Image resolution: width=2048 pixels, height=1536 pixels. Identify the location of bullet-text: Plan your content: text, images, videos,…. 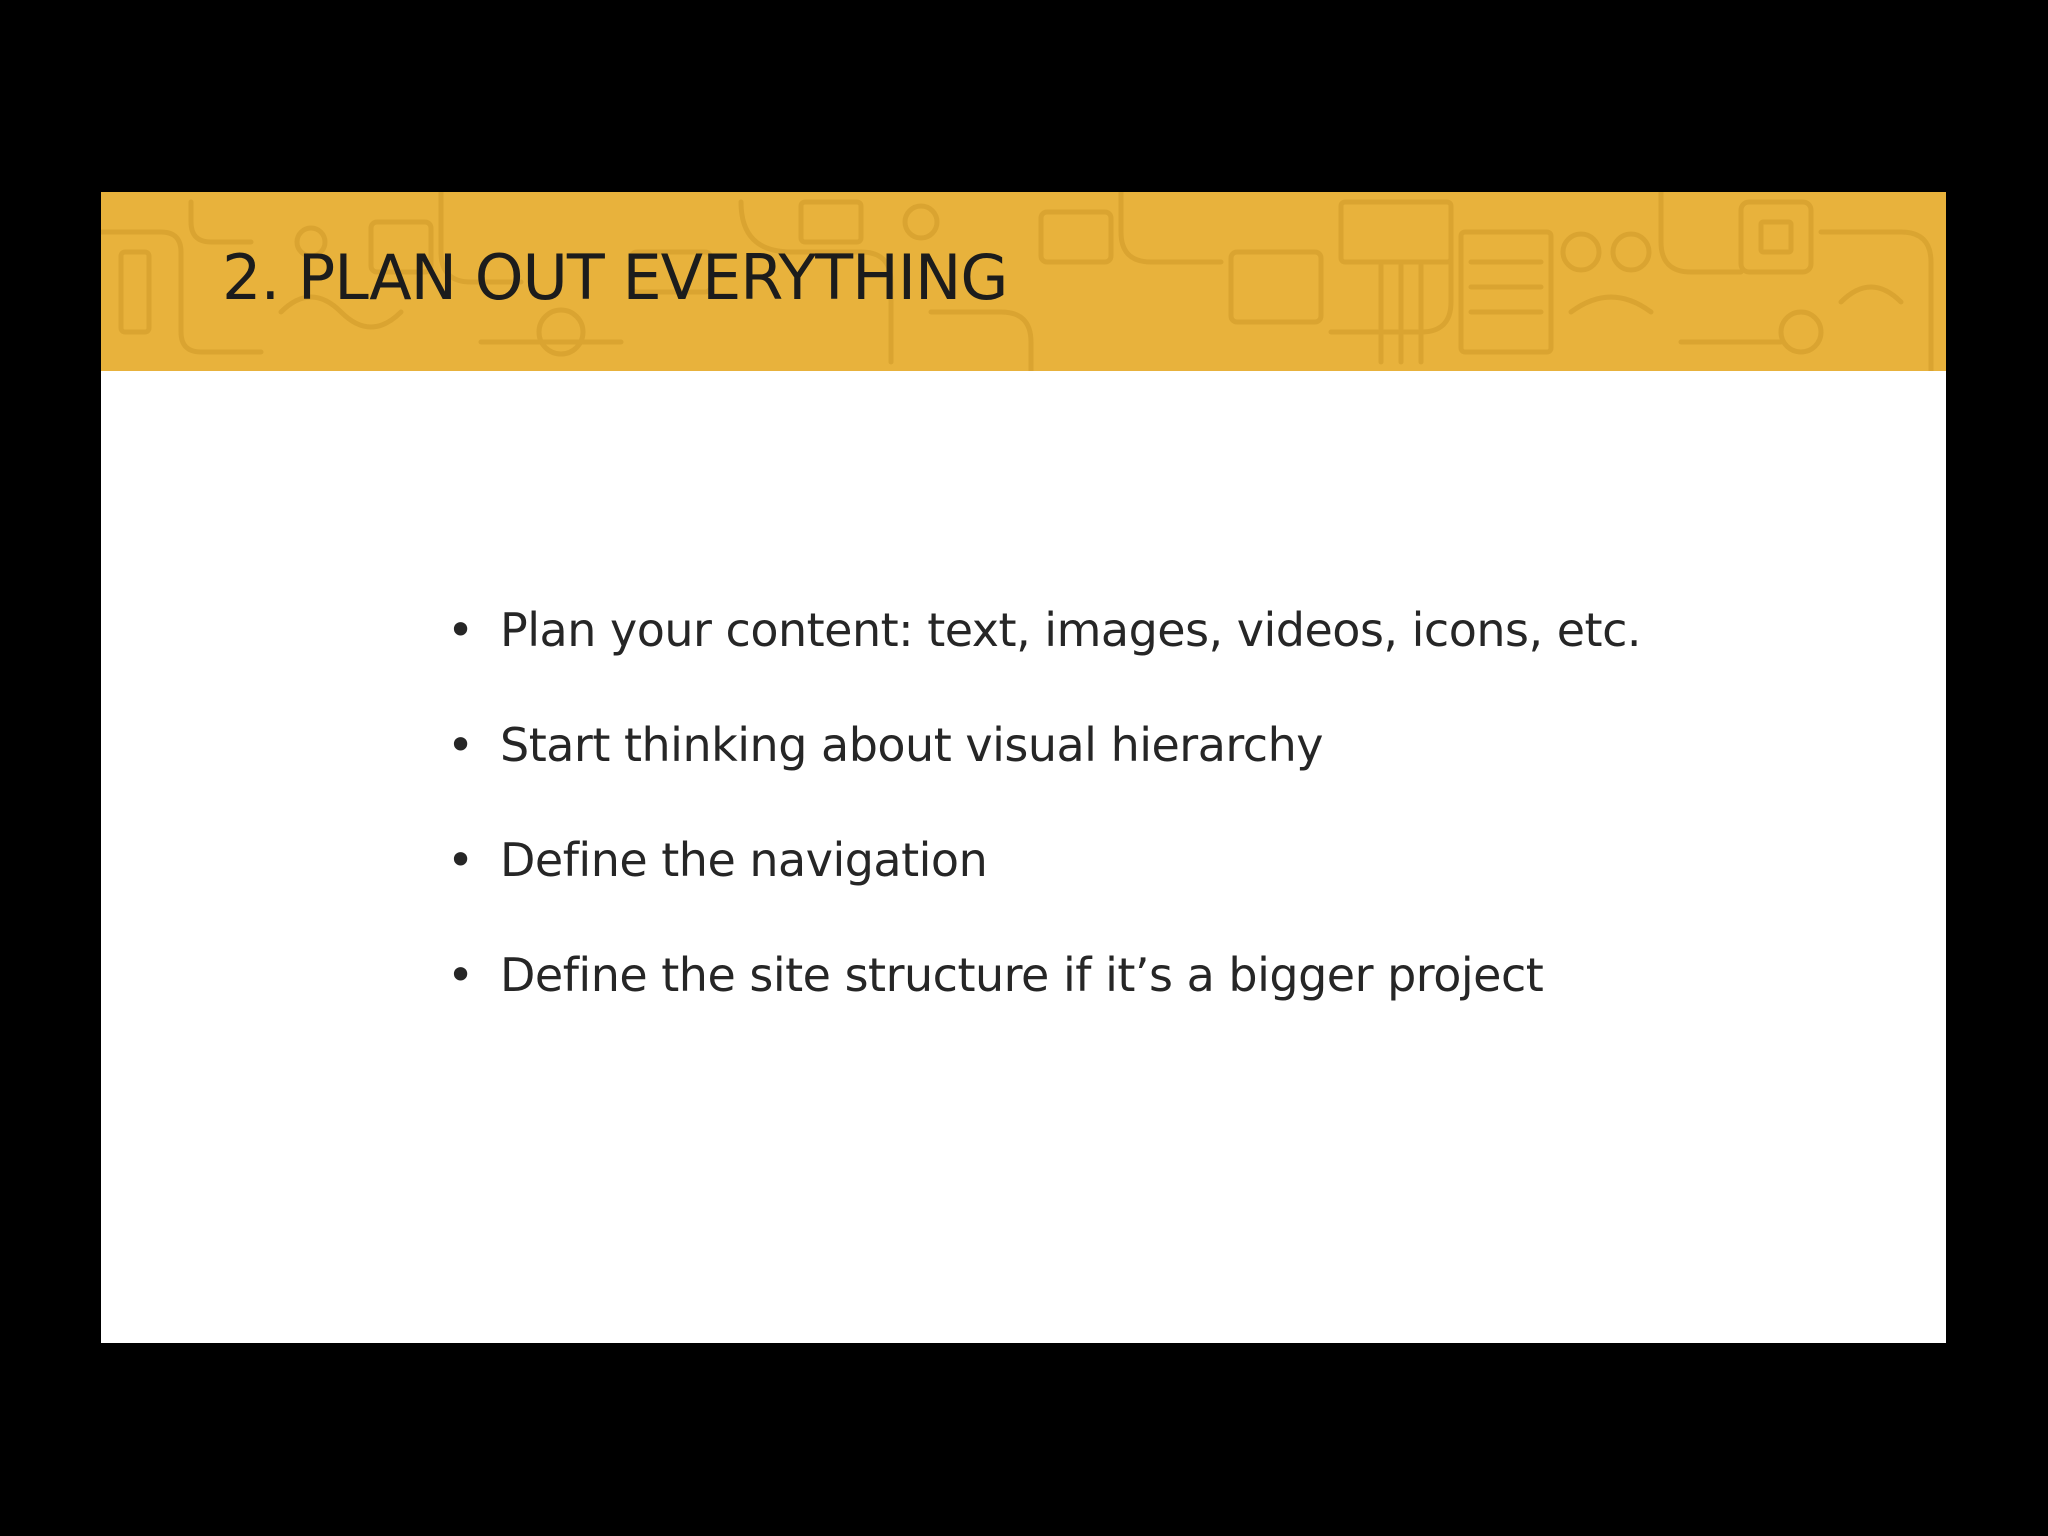
(1070, 630).